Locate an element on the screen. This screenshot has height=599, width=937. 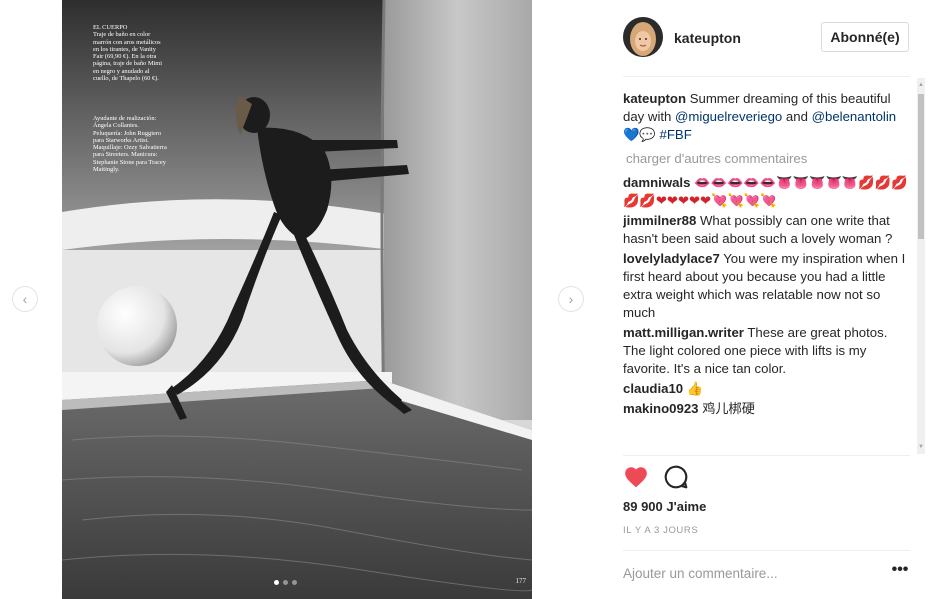
scroll-up-icon: ▲ is located at coordinates (921, 85).